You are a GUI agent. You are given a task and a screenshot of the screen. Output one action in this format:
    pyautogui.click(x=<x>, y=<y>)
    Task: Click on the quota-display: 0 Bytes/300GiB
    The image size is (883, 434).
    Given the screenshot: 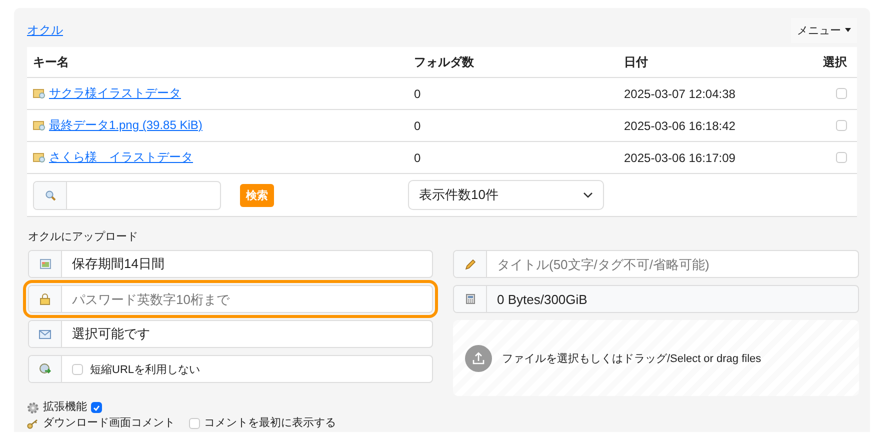 What is the action you would take?
    pyautogui.click(x=656, y=299)
    